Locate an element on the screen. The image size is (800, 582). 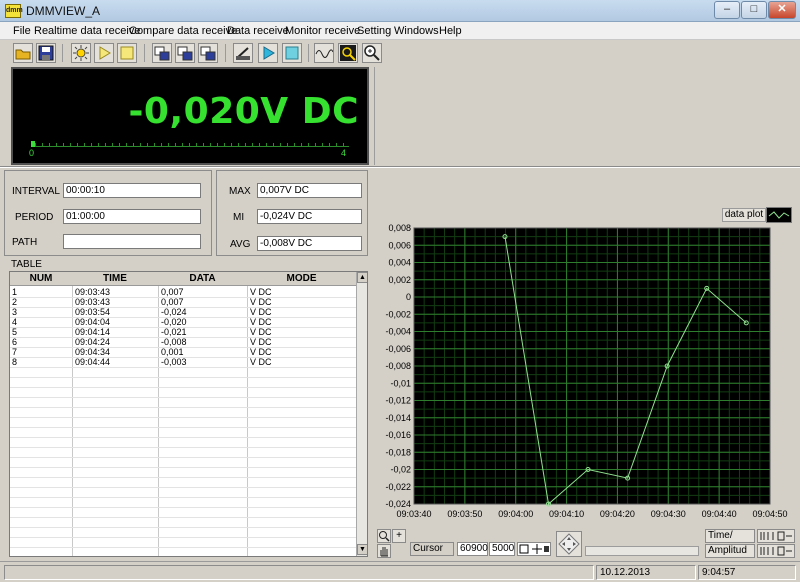
y-tick-label: -0,014 is located at coordinates (398, 418).